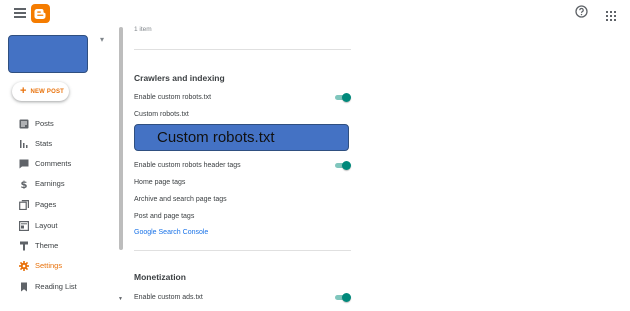  Describe the element at coordinates (24, 287) in the screenshot. I see `bookmark-icon` at that location.